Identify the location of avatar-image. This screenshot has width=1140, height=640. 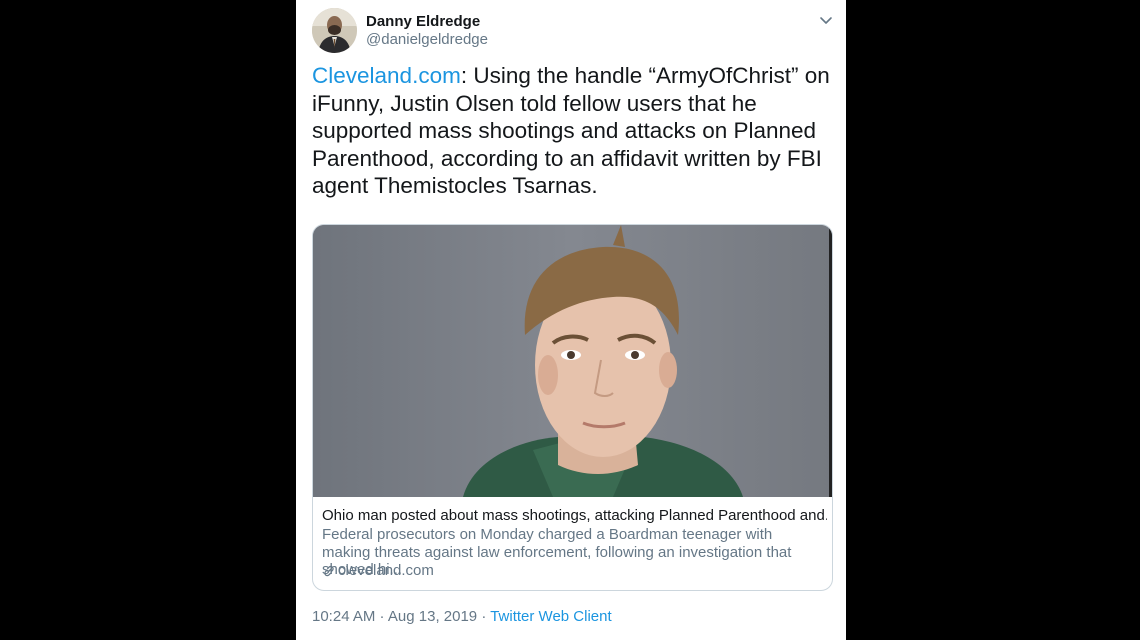
(334, 30).